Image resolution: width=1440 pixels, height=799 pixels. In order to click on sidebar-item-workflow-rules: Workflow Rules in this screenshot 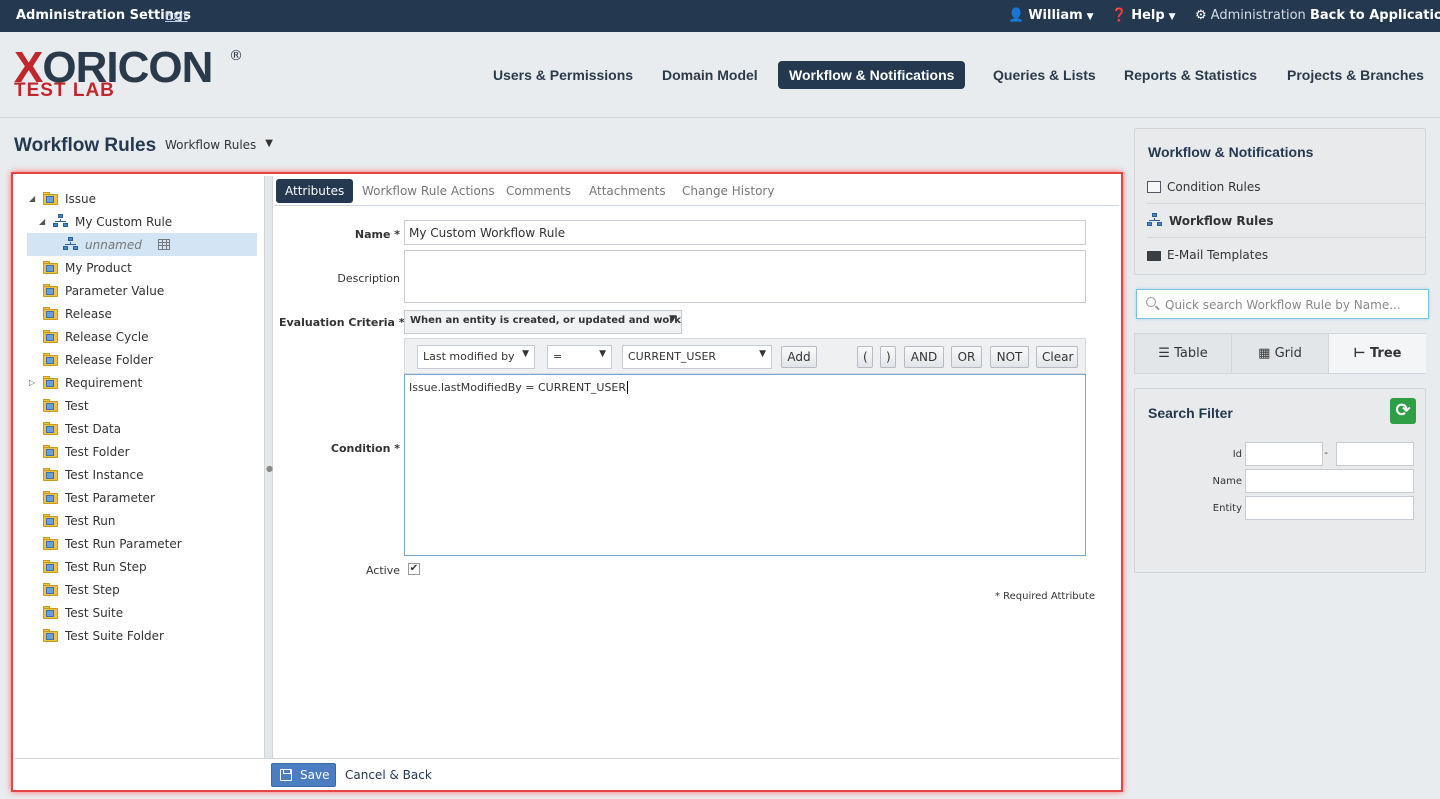, I will do `click(1286, 221)`.